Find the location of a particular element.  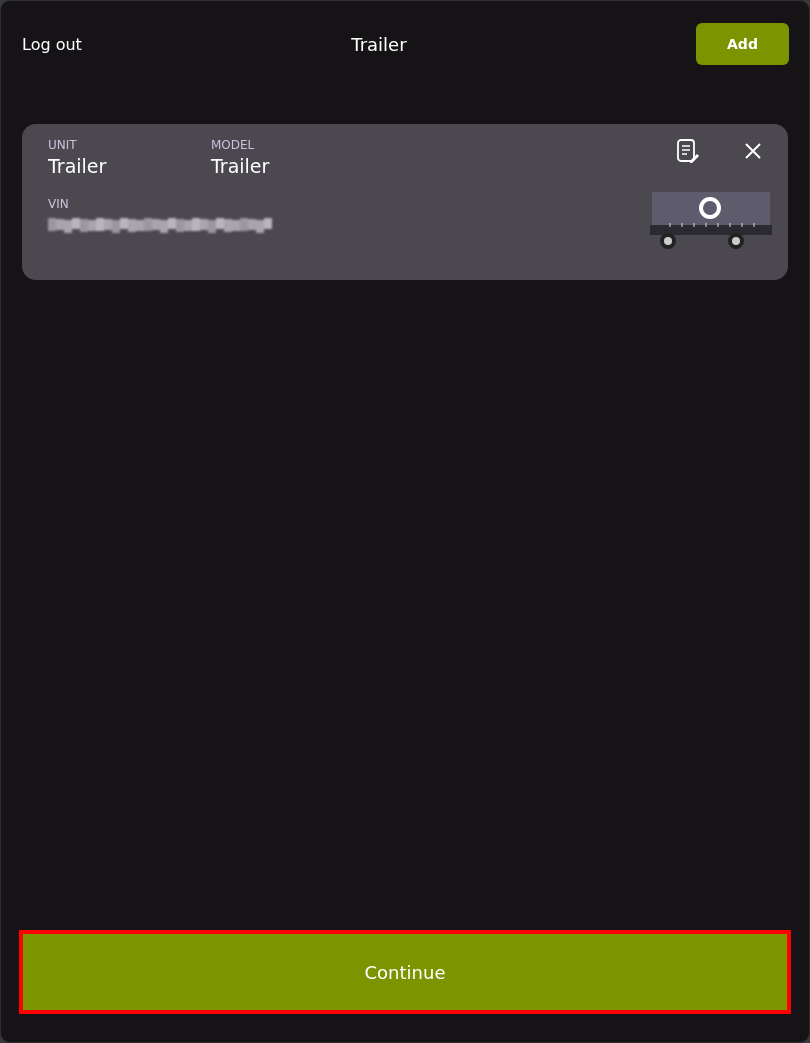

field-label: MODEL is located at coordinates (233, 145).